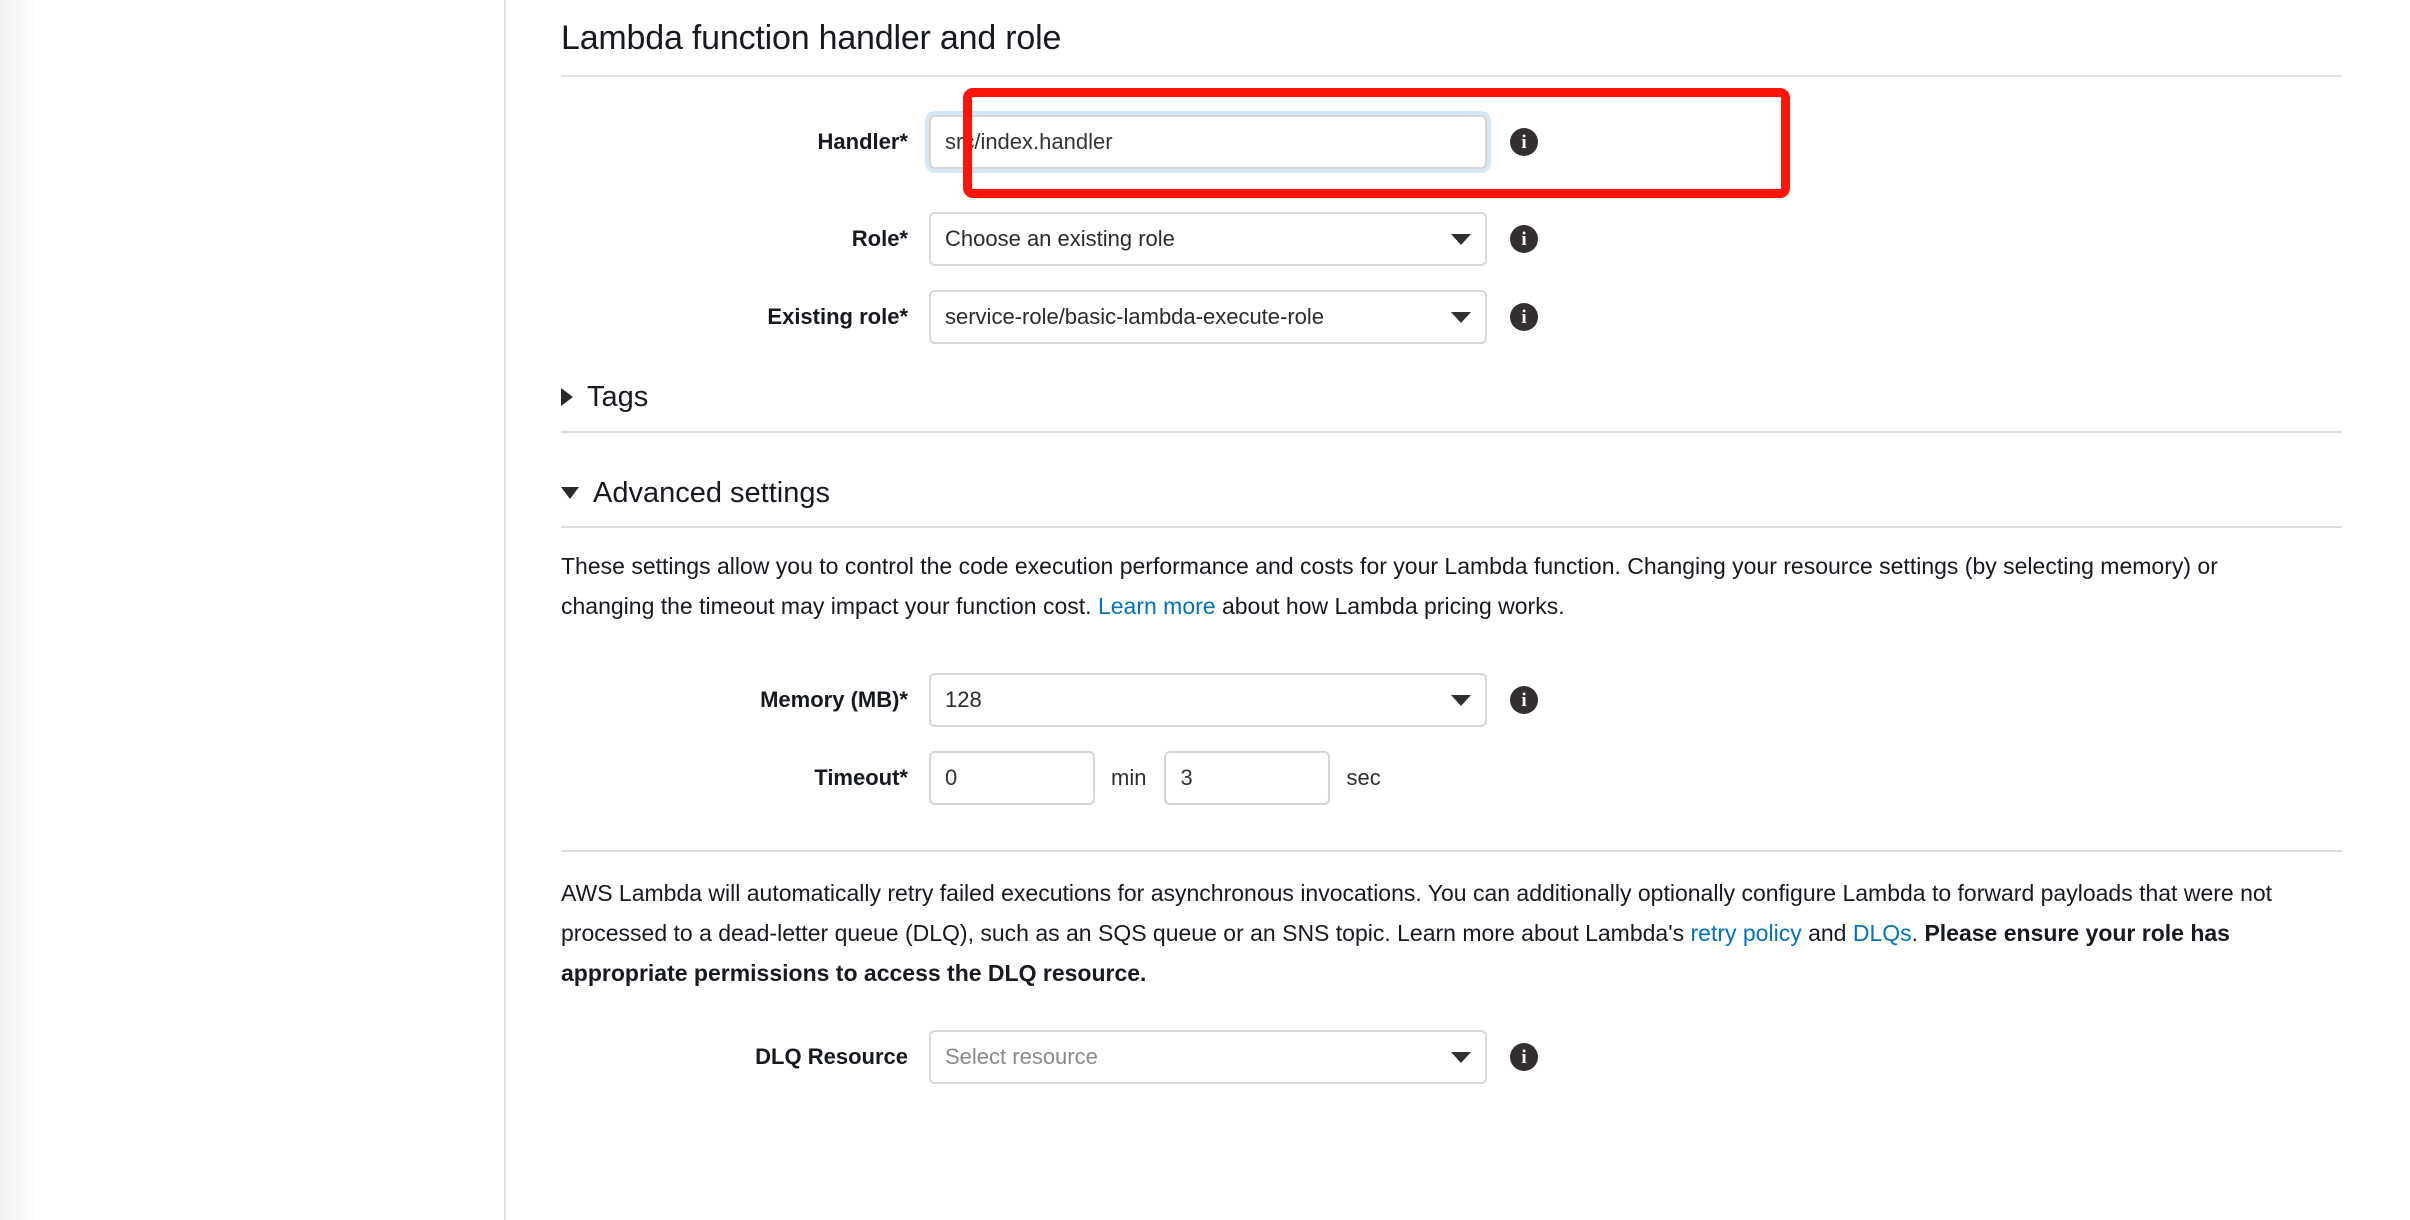 The width and height of the screenshot is (2410, 1220). Describe the element at coordinates (1453, 493) in the screenshot. I see `expander-advanced-settings: Advanced settings` at that location.